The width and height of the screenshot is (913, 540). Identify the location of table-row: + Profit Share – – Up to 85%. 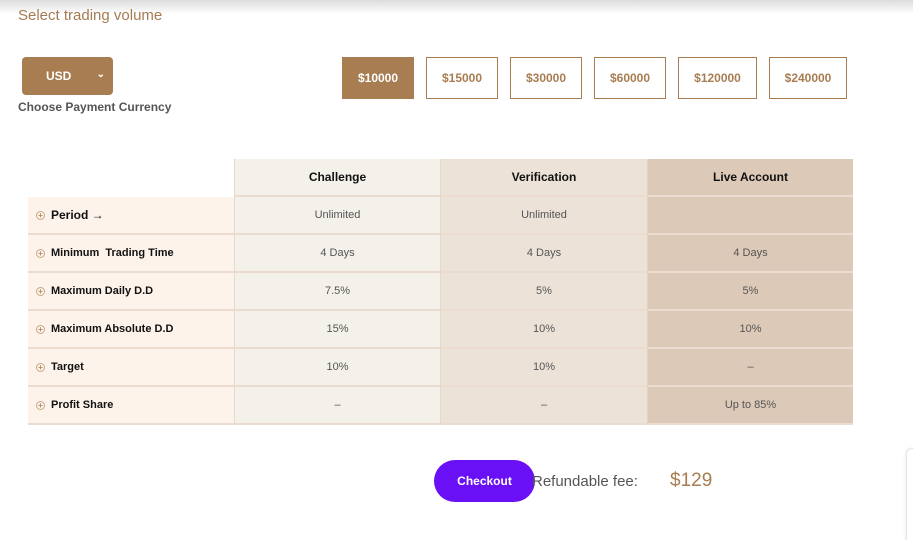
(440, 406).